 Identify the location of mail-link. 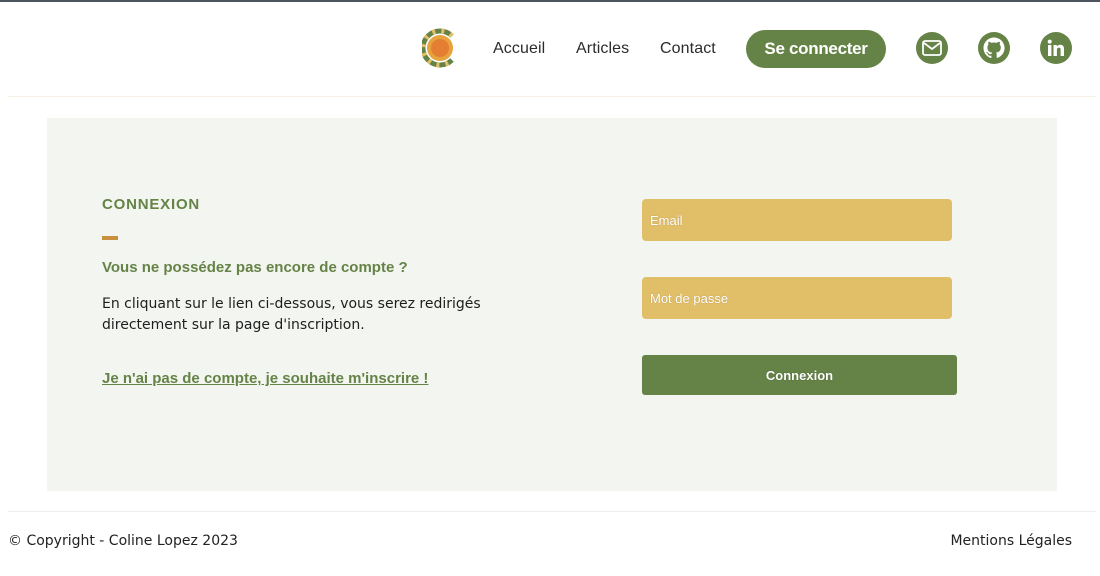
(932, 48).